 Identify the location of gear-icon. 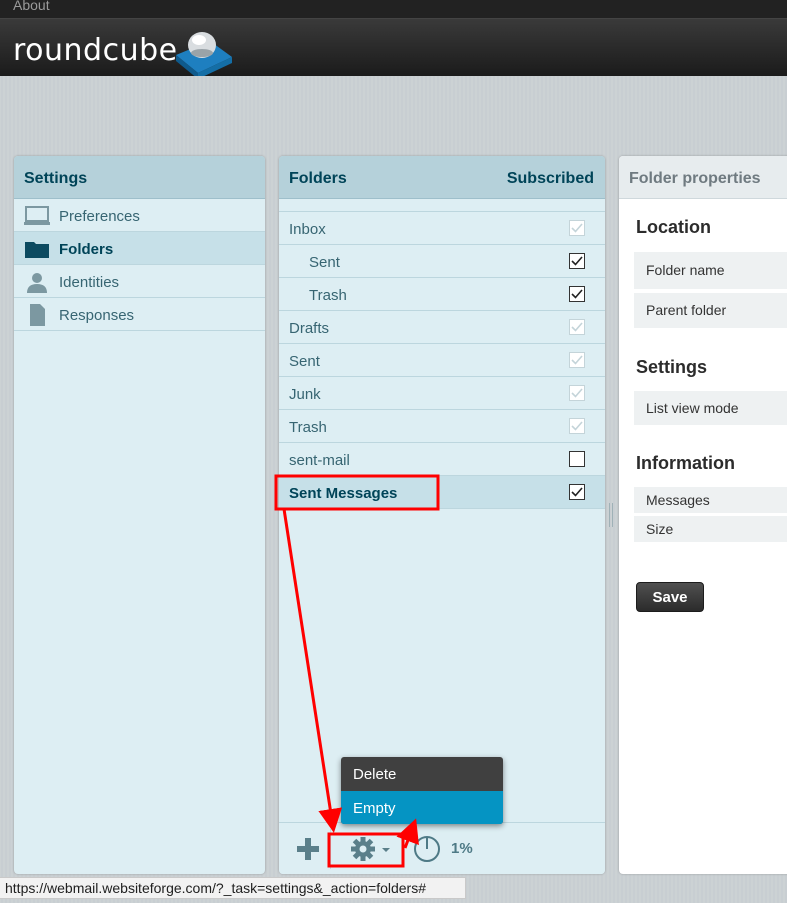
(371, 849).